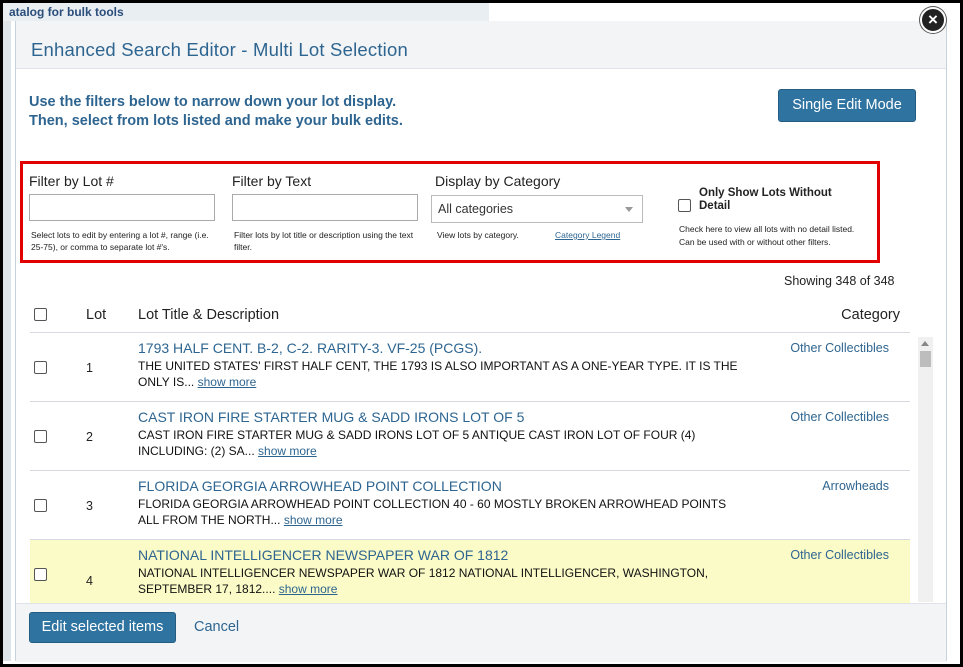  I want to click on row-lot-number: 4, so click(89, 581).